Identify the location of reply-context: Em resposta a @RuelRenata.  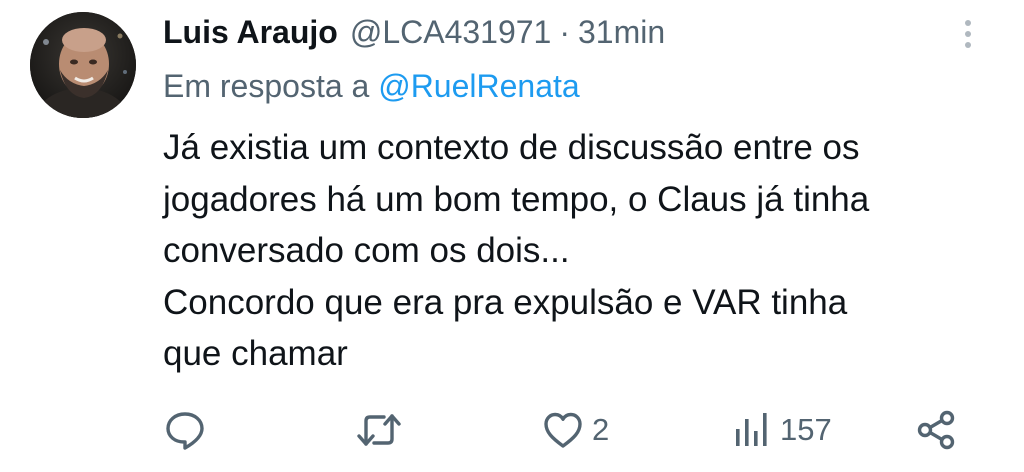
(371, 86).